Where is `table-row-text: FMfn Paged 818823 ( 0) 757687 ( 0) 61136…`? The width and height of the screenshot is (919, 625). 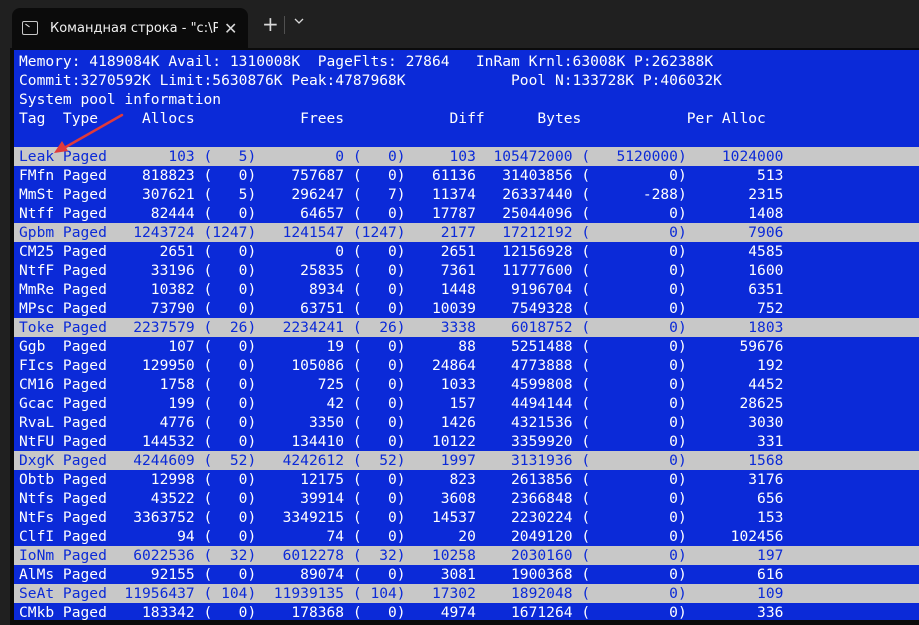 table-row-text: FMfn Paged 818823 ( 0) 757687 ( 0) 61136… is located at coordinates (401, 175).